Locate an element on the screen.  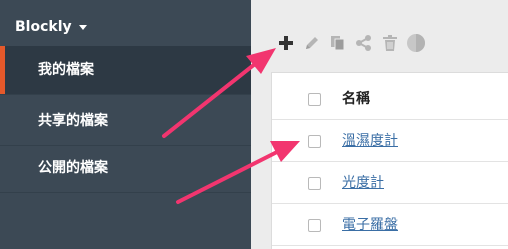
table-row: 光度計 is located at coordinates (390, 183).